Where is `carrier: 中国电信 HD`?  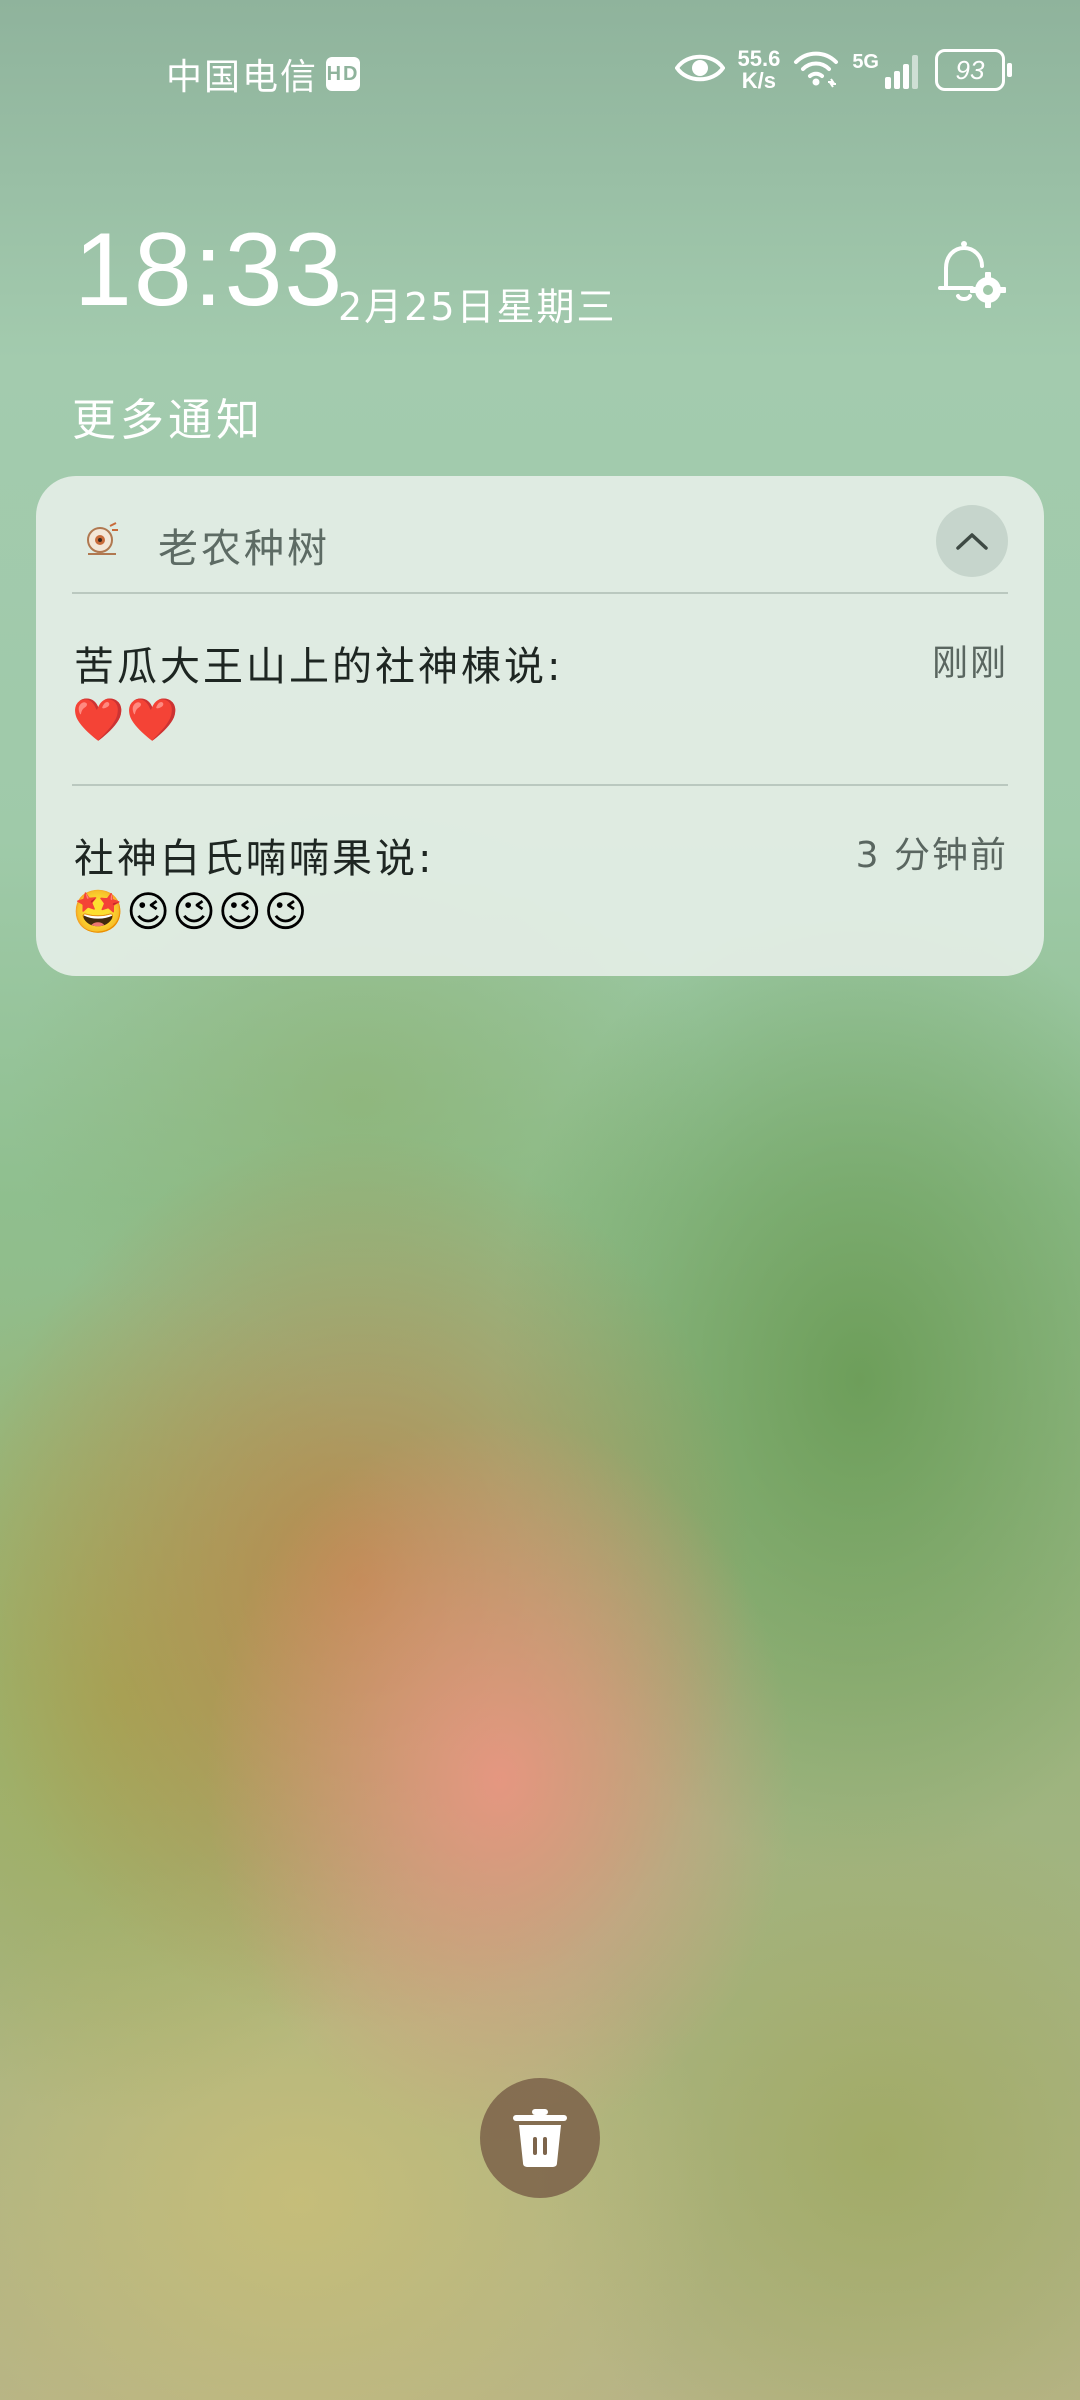
carrier: 中国电信 HD is located at coordinates (263, 74).